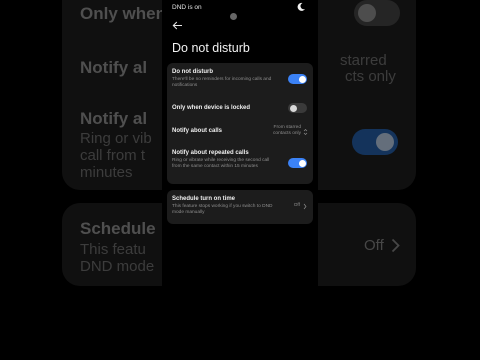  Describe the element at coordinates (187, 7) in the screenshot. I see `status-text: DND is on` at that location.